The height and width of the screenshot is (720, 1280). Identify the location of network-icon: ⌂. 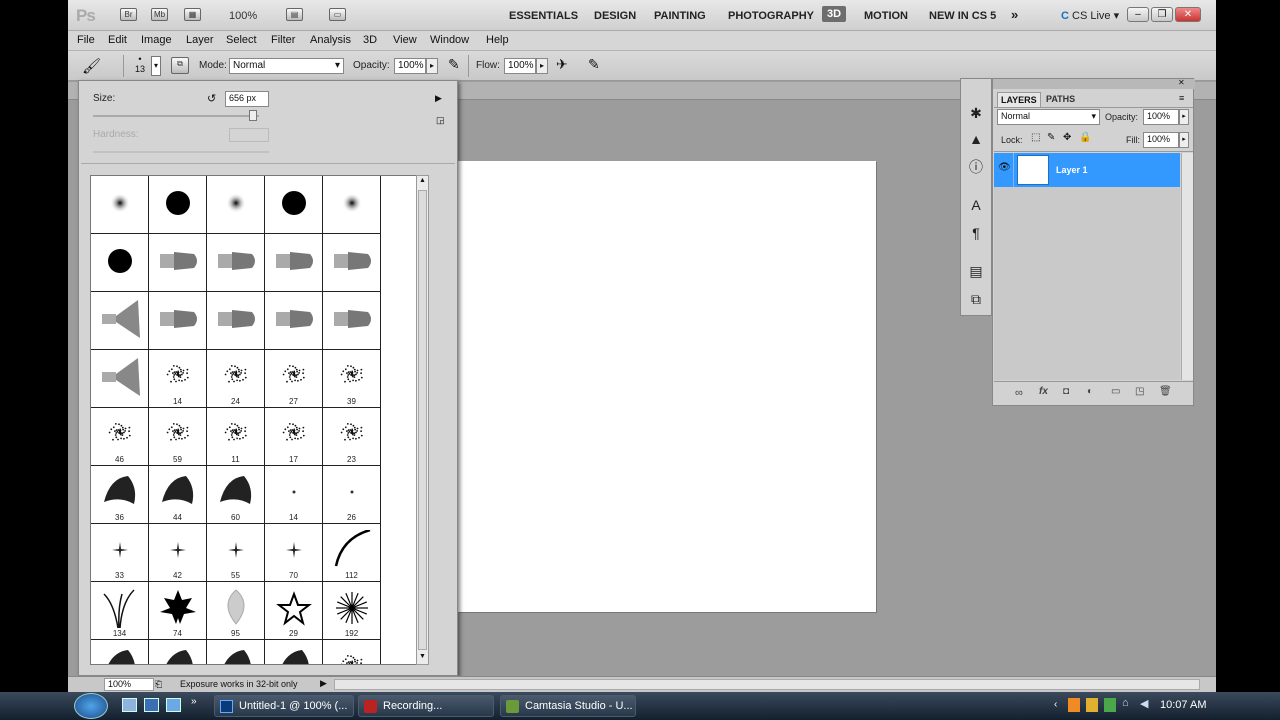
(1125, 703).